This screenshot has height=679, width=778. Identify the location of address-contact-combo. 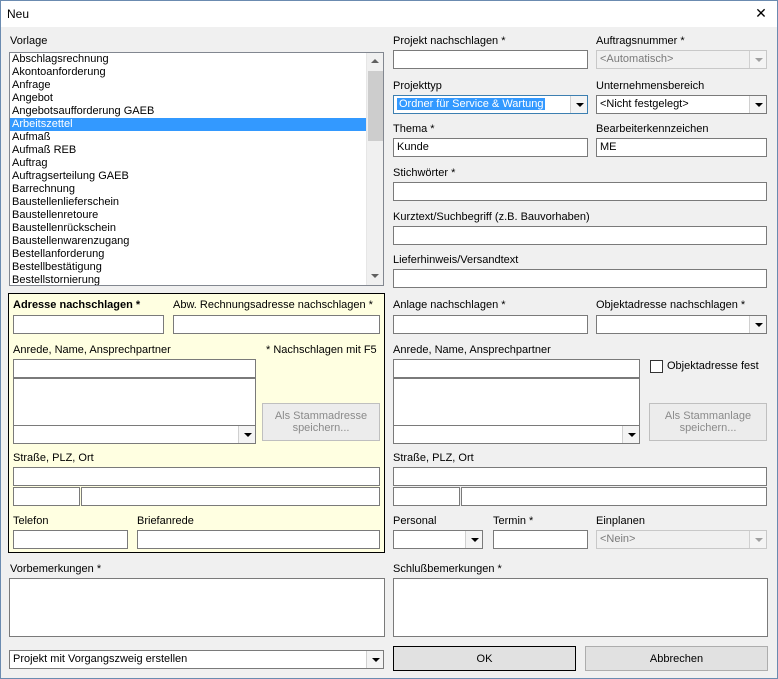
(134, 434).